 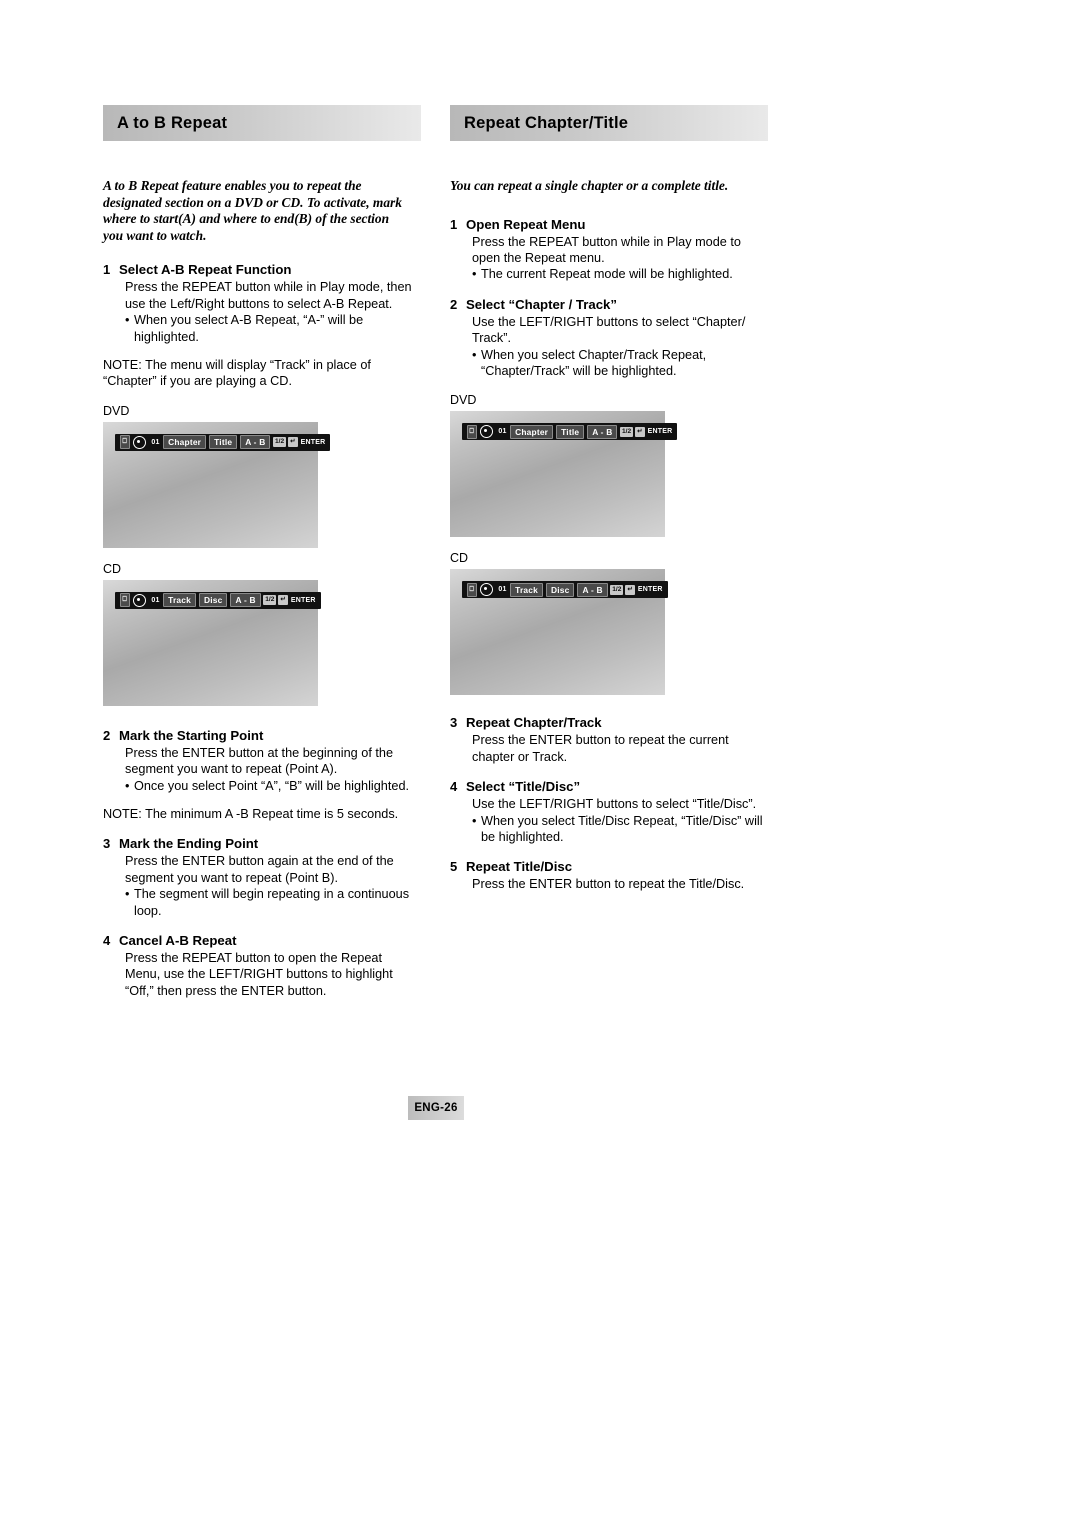 What do you see at coordinates (436, 1108) in the screenshot?
I see `page-number-badge: ENG-26` at bounding box center [436, 1108].